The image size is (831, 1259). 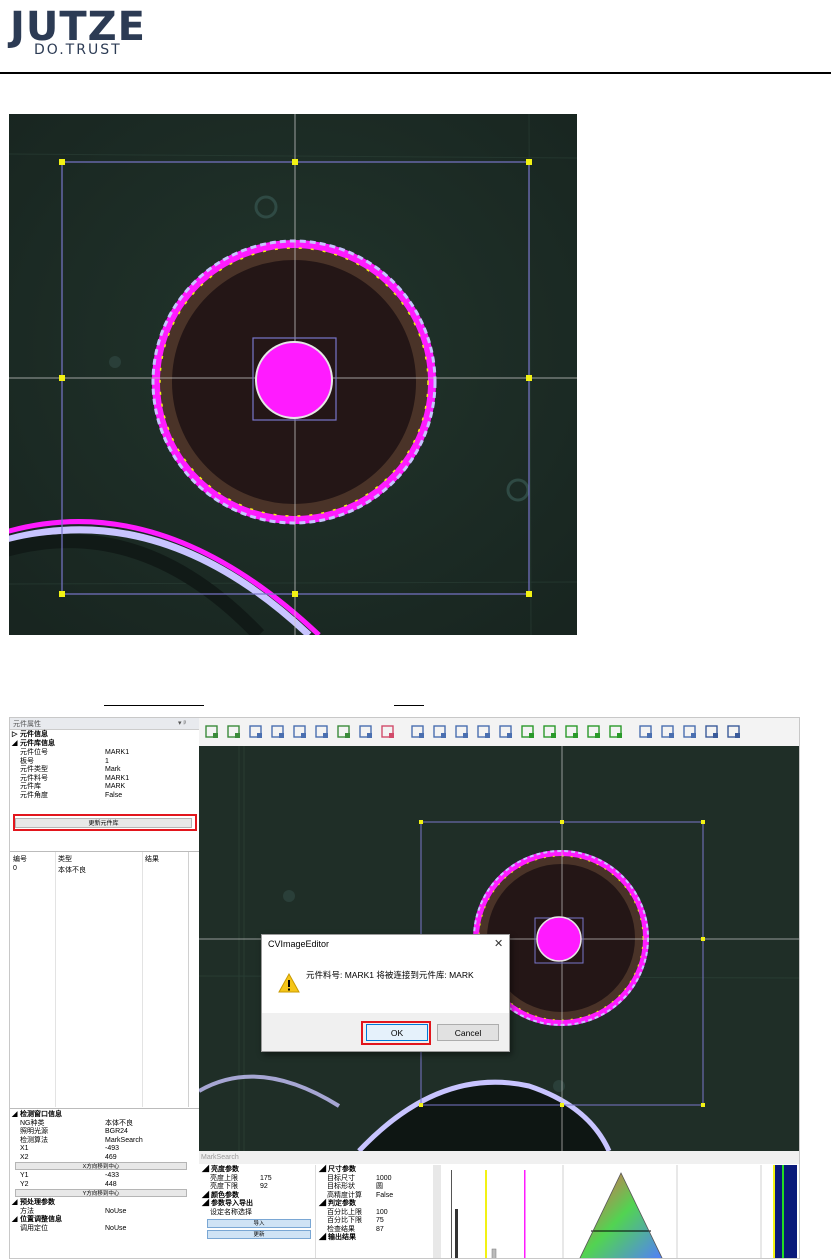 What do you see at coordinates (712, 732) in the screenshot?
I see `hammer-icon` at bounding box center [712, 732].